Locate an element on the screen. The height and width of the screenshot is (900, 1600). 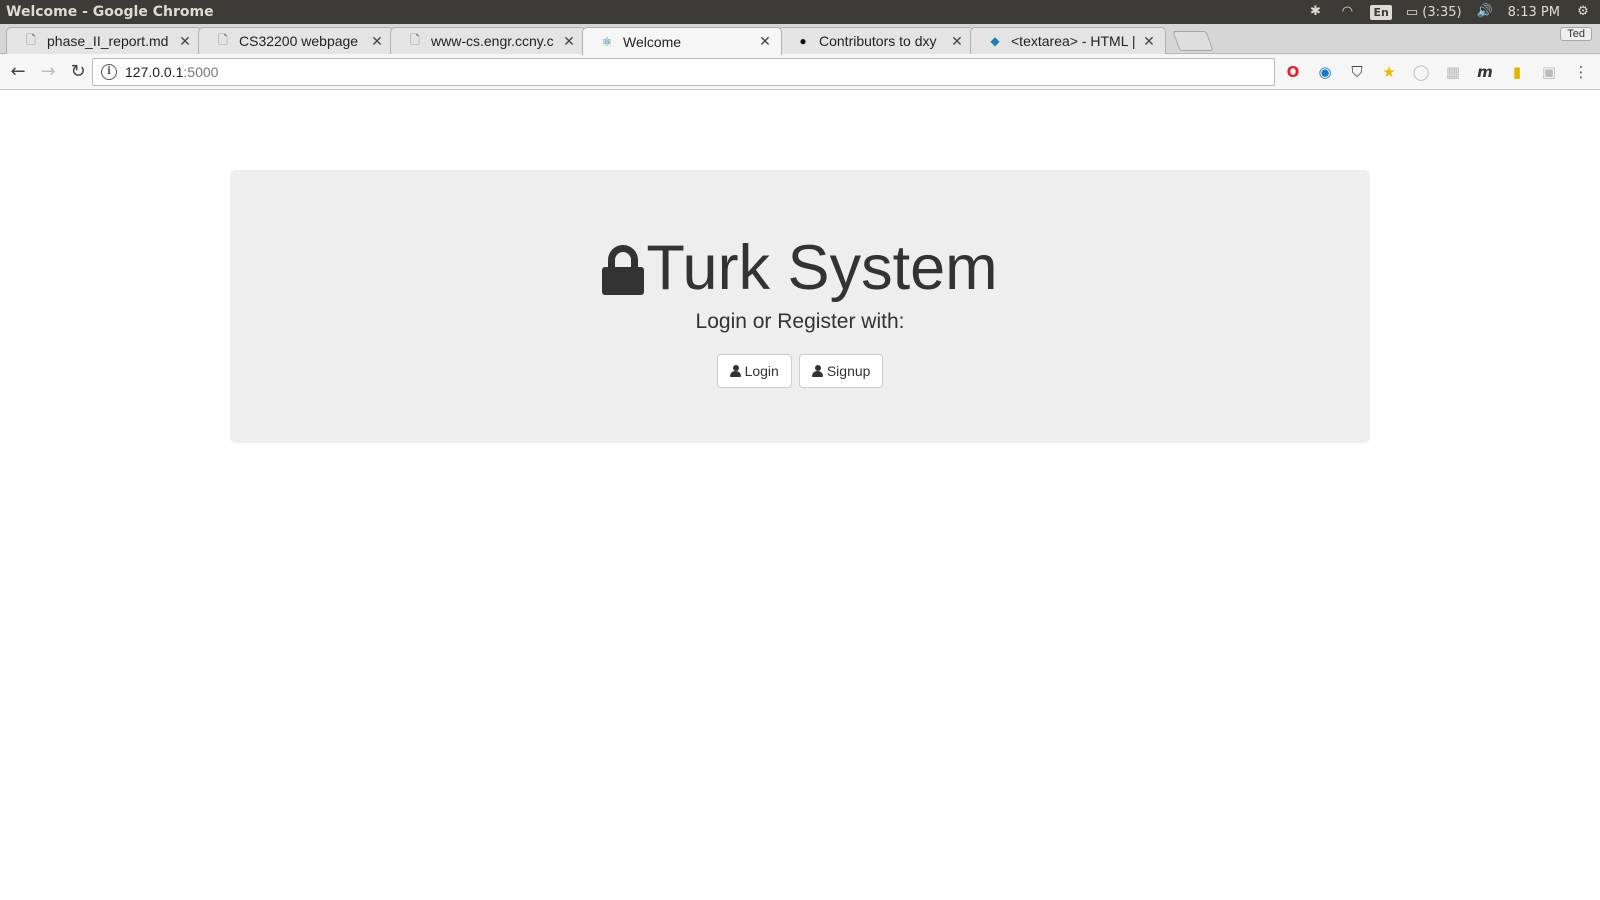
m-extension-icon: m is located at coordinates (1485, 72).